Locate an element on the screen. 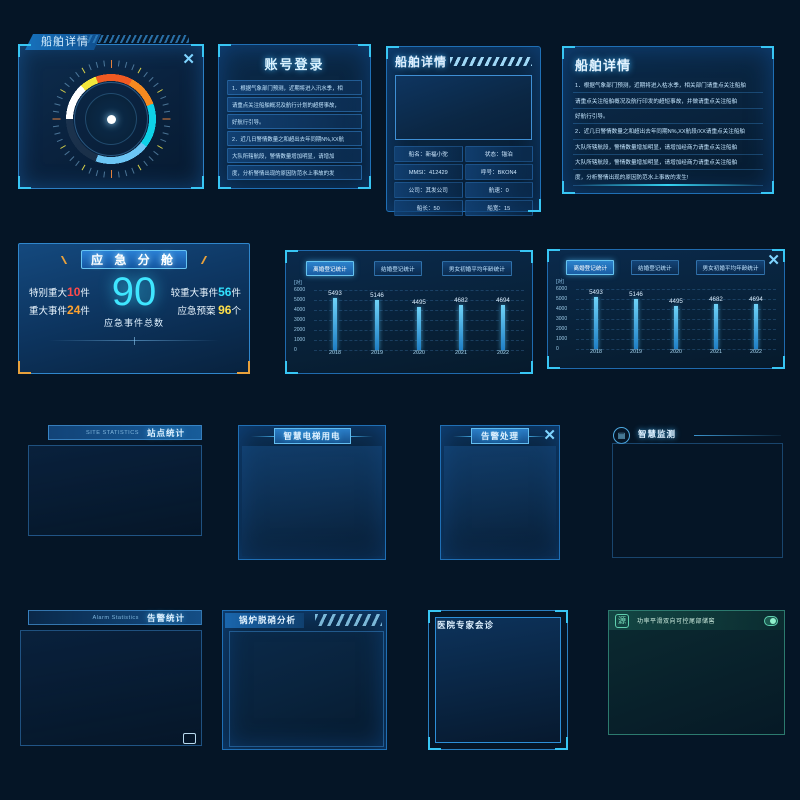 The height and width of the screenshot is (800, 800). header-line-decoration is located at coordinates (737, 435).